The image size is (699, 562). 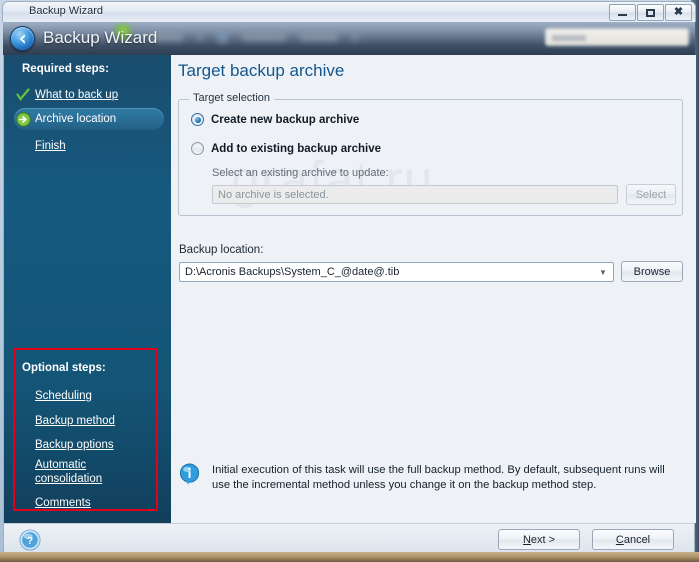 I want to click on cancel-button: Cancel, so click(x=633, y=539).